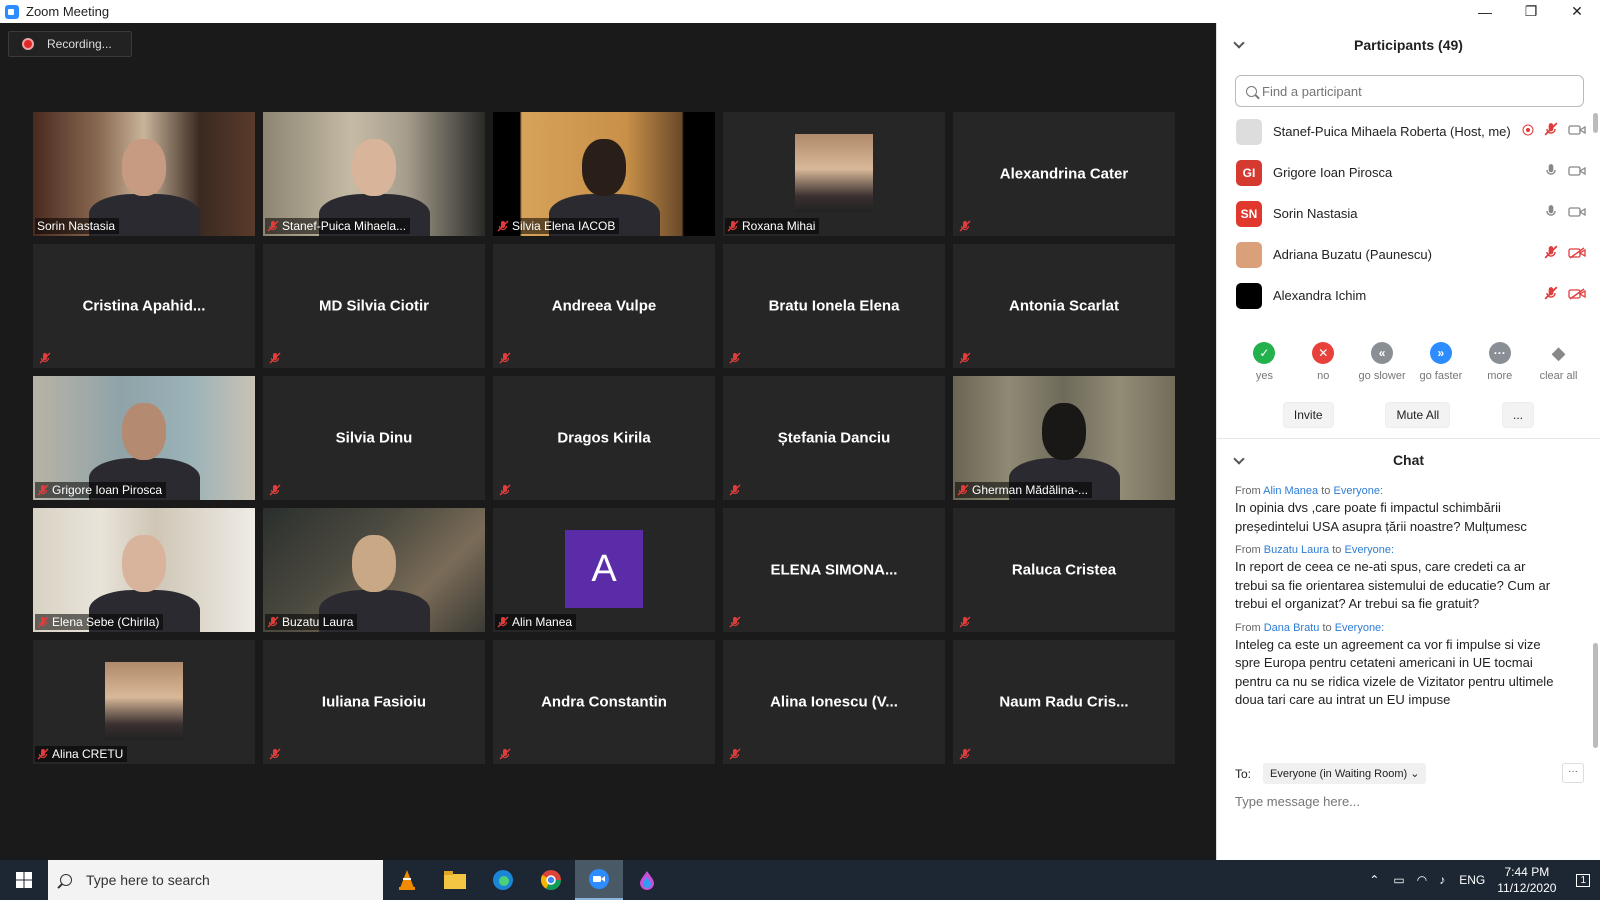 The width and height of the screenshot is (1600, 900). What do you see at coordinates (1345, 773) in the screenshot?
I see `recipient-select: Everyone (in Waiting Room) ⌄` at bounding box center [1345, 773].